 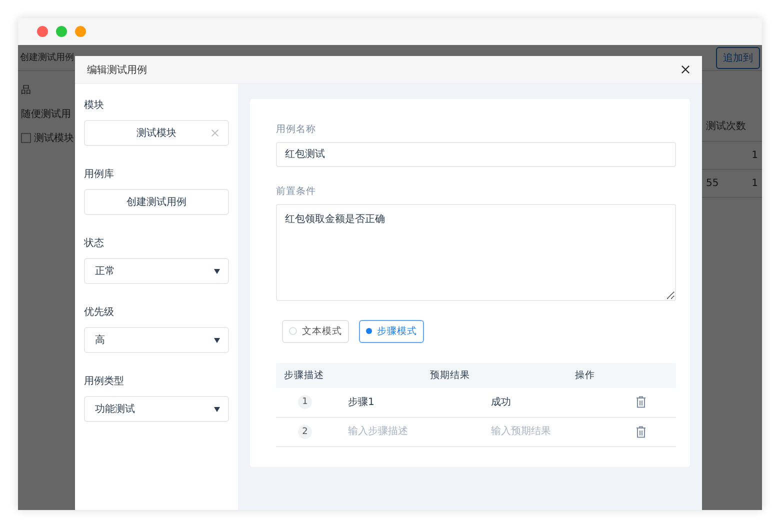 I want to click on field-label: 用例类型, so click(x=104, y=381).